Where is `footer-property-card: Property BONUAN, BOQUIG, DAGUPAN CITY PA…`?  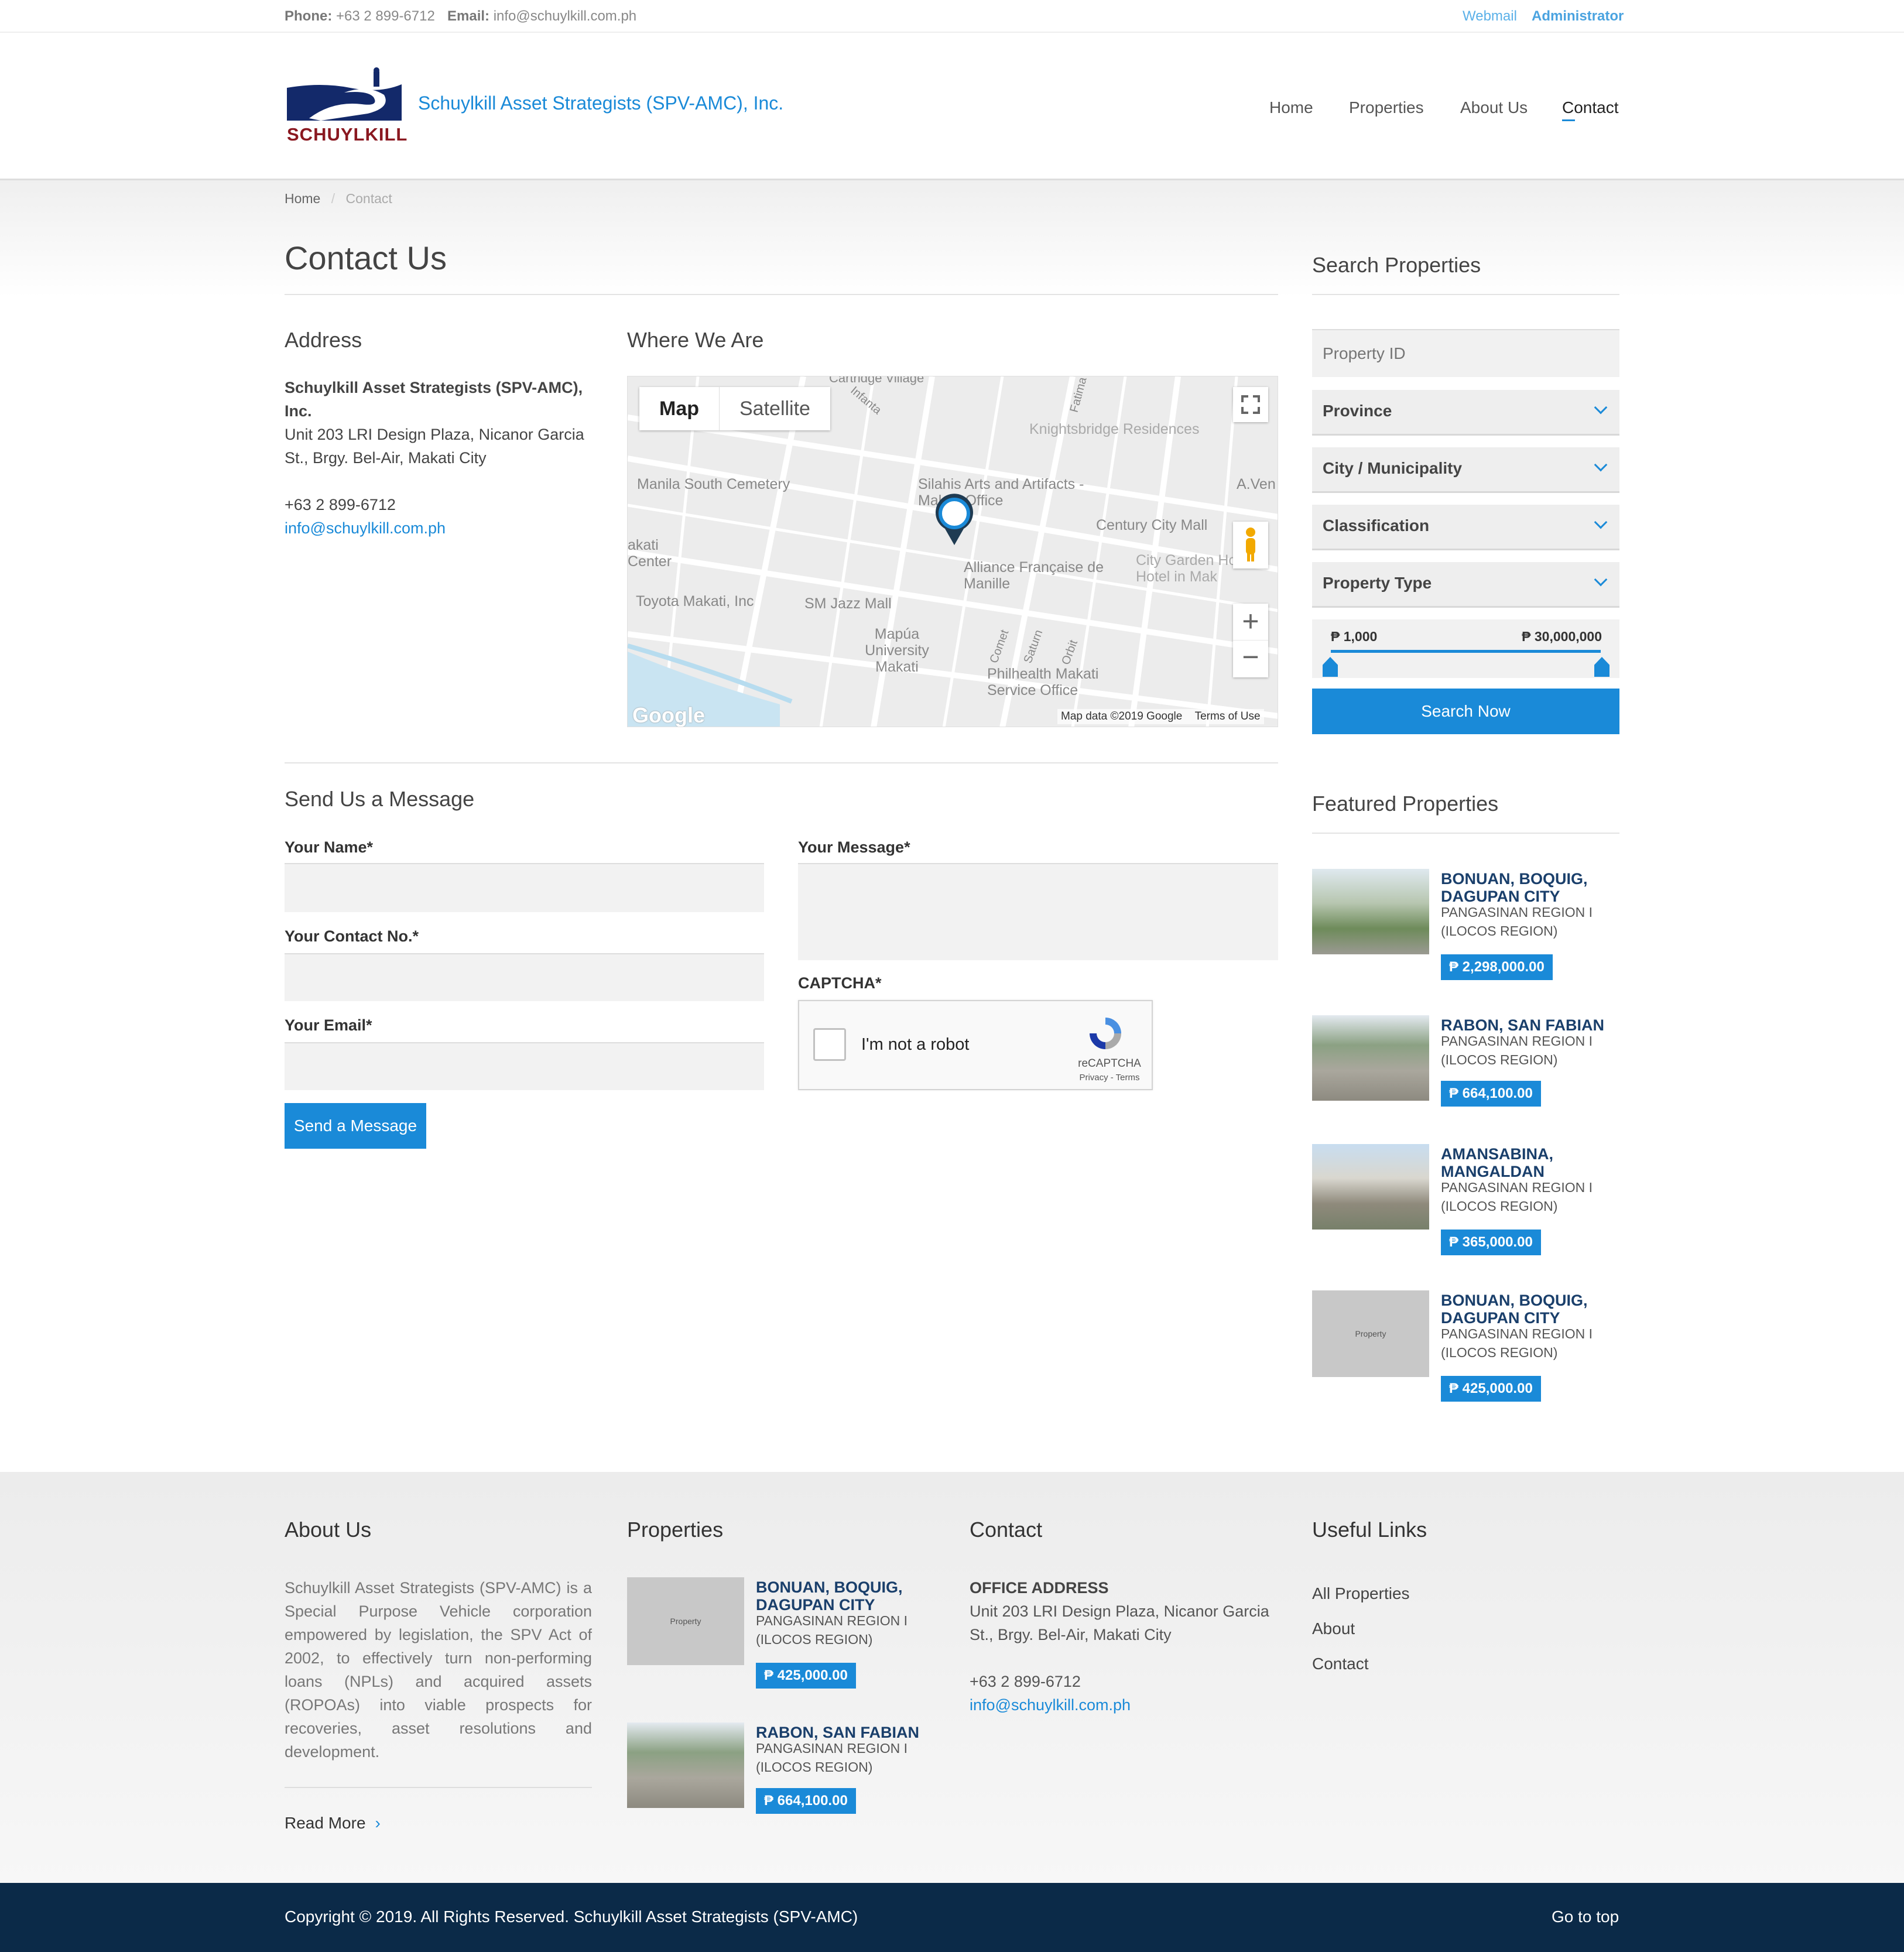
footer-property-card: Property BONUAN, BOQUIG, DAGUPAN CITY PA… is located at coordinates (780, 1636).